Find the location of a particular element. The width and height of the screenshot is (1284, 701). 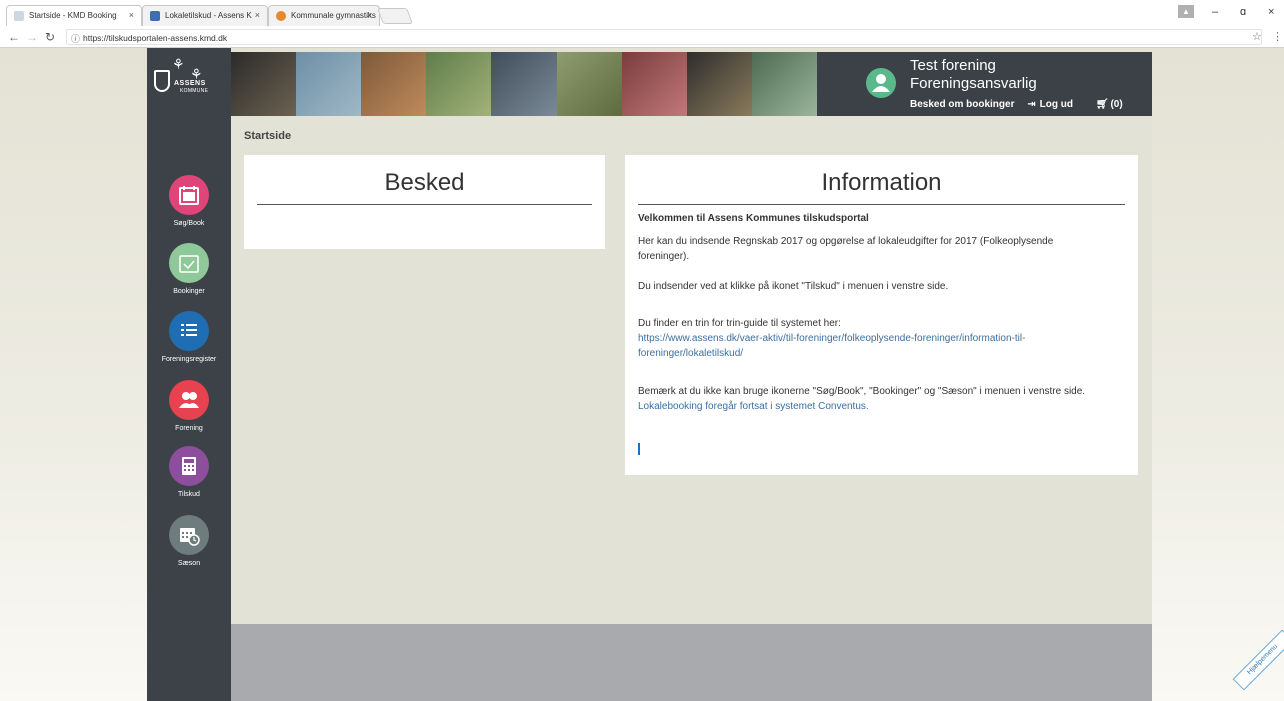

minimize-icon: – is located at coordinates (1215, 12).